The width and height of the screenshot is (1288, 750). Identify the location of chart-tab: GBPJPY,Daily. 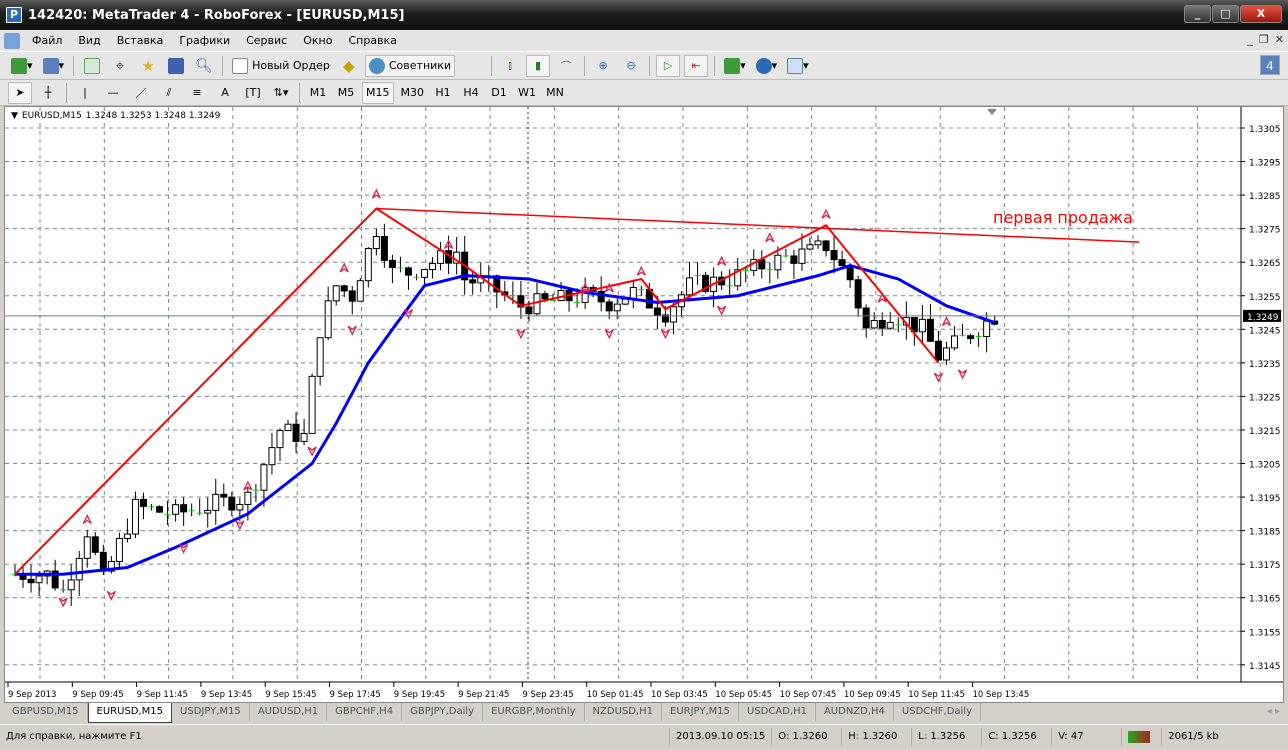
(443, 712).